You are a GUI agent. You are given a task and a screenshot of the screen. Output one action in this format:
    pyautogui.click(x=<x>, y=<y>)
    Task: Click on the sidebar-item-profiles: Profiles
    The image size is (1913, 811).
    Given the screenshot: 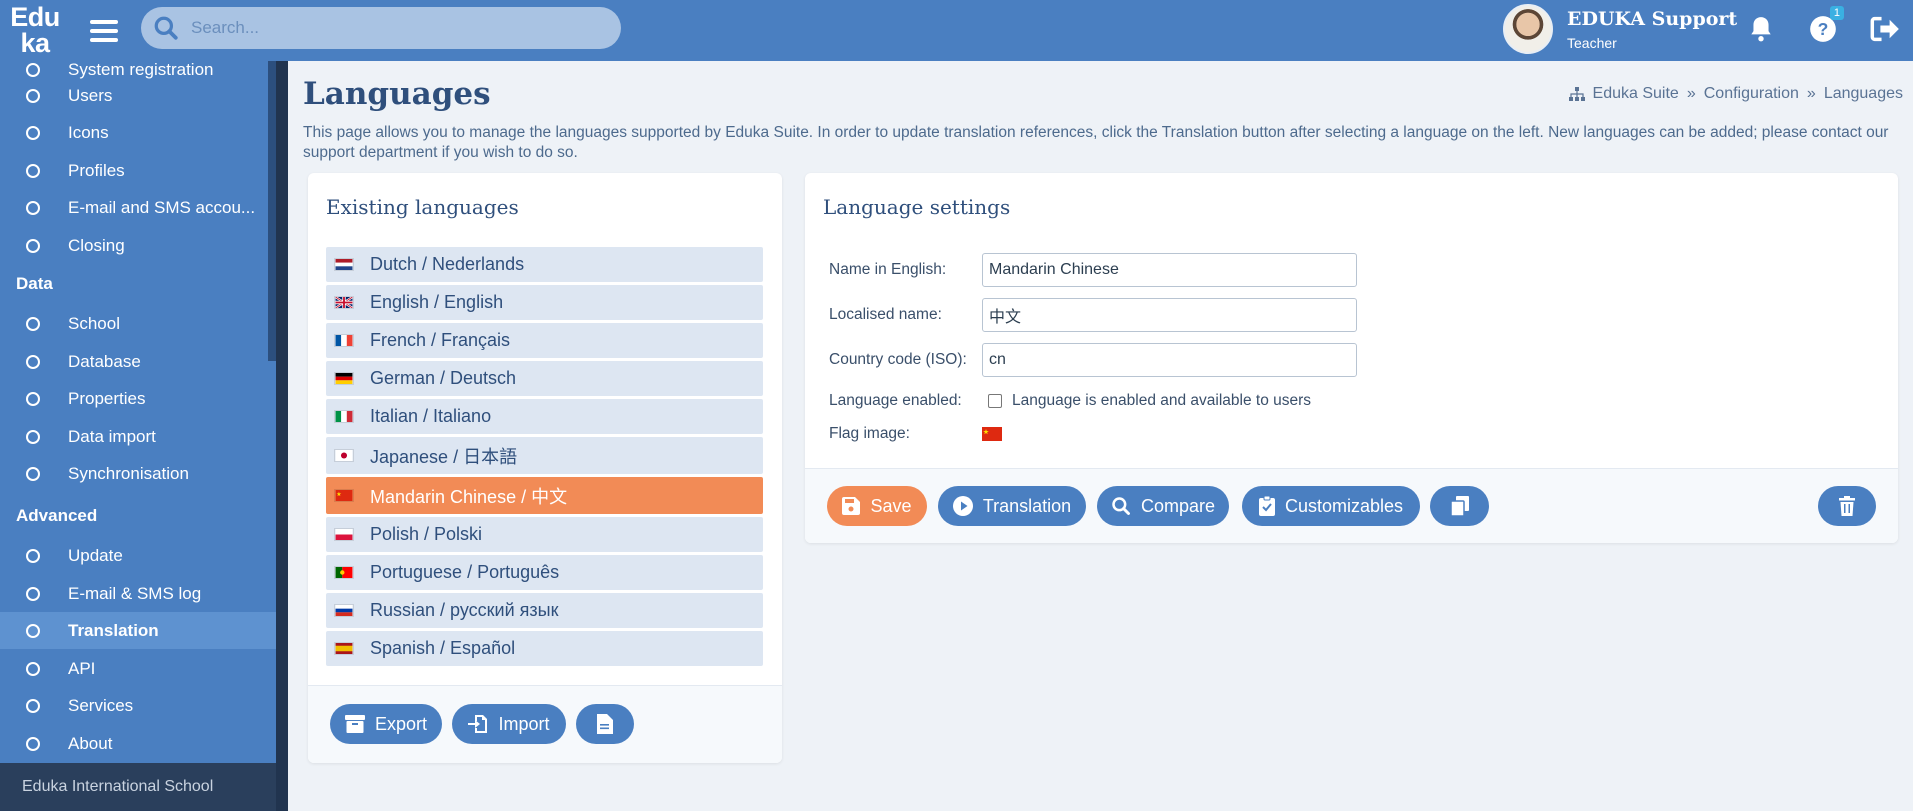 What is the action you would take?
    pyautogui.click(x=138, y=170)
    